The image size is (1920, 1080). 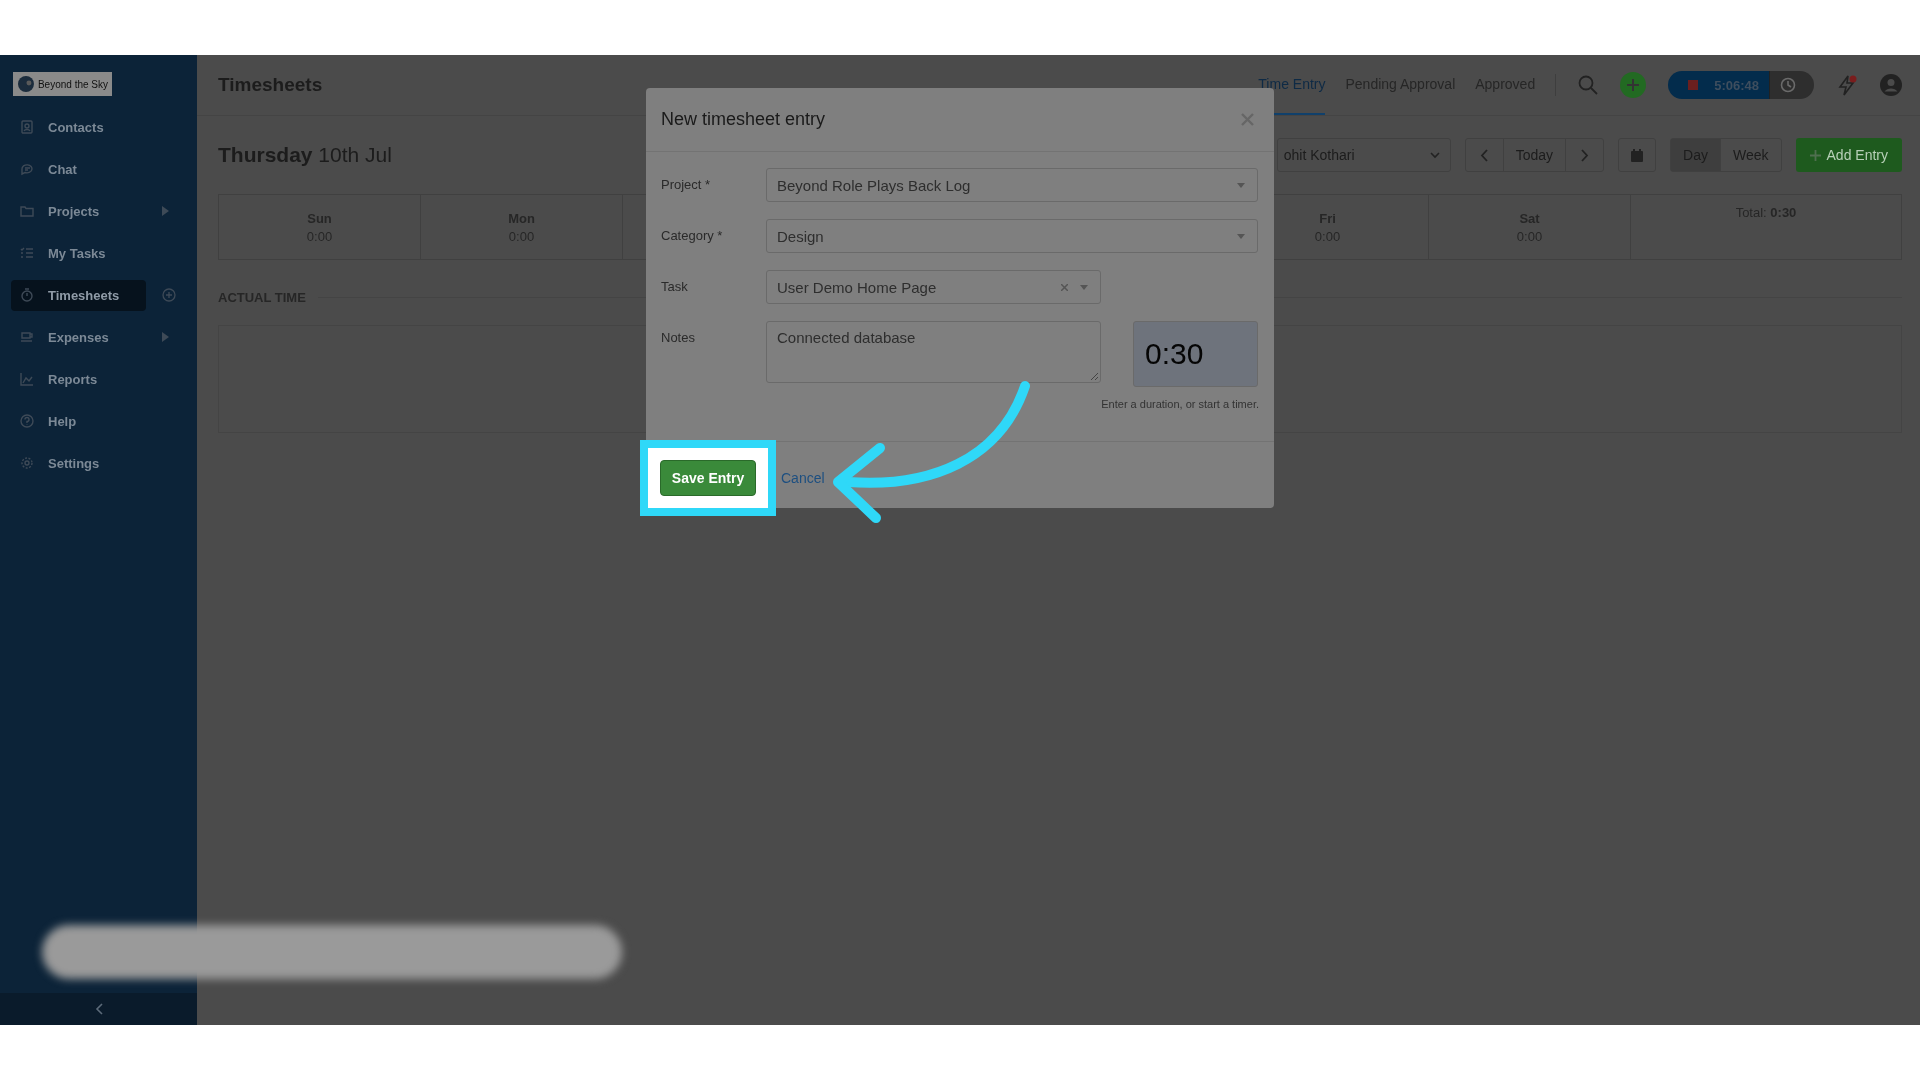 I want to click on select-field: User Demo Home Page, so click(x=933, y=287).